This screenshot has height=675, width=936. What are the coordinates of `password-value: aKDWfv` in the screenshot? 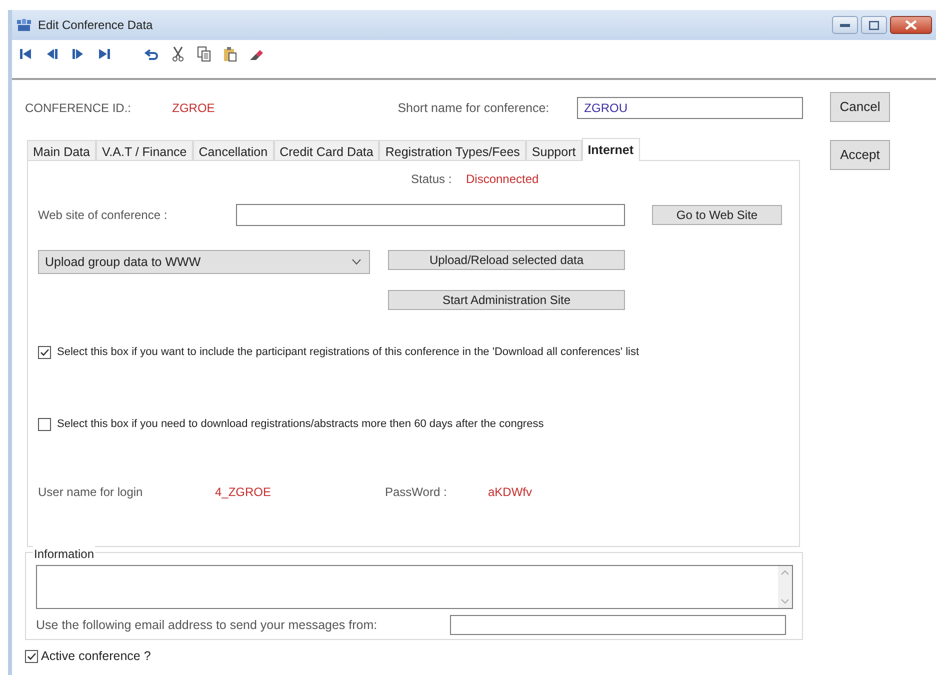 It's located at (510, 492).